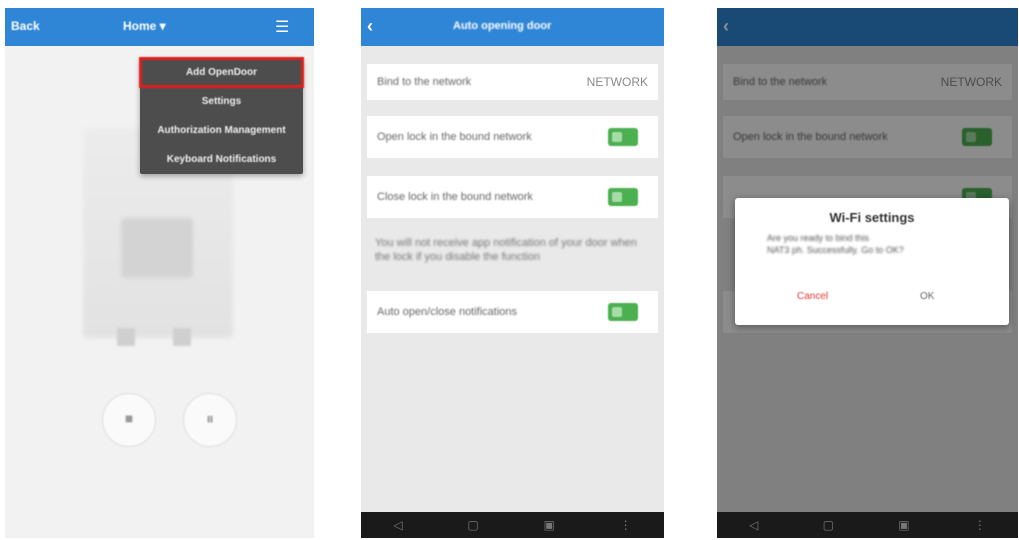  I want to click on network-row-label: Bind to the network, so click(424, 82).